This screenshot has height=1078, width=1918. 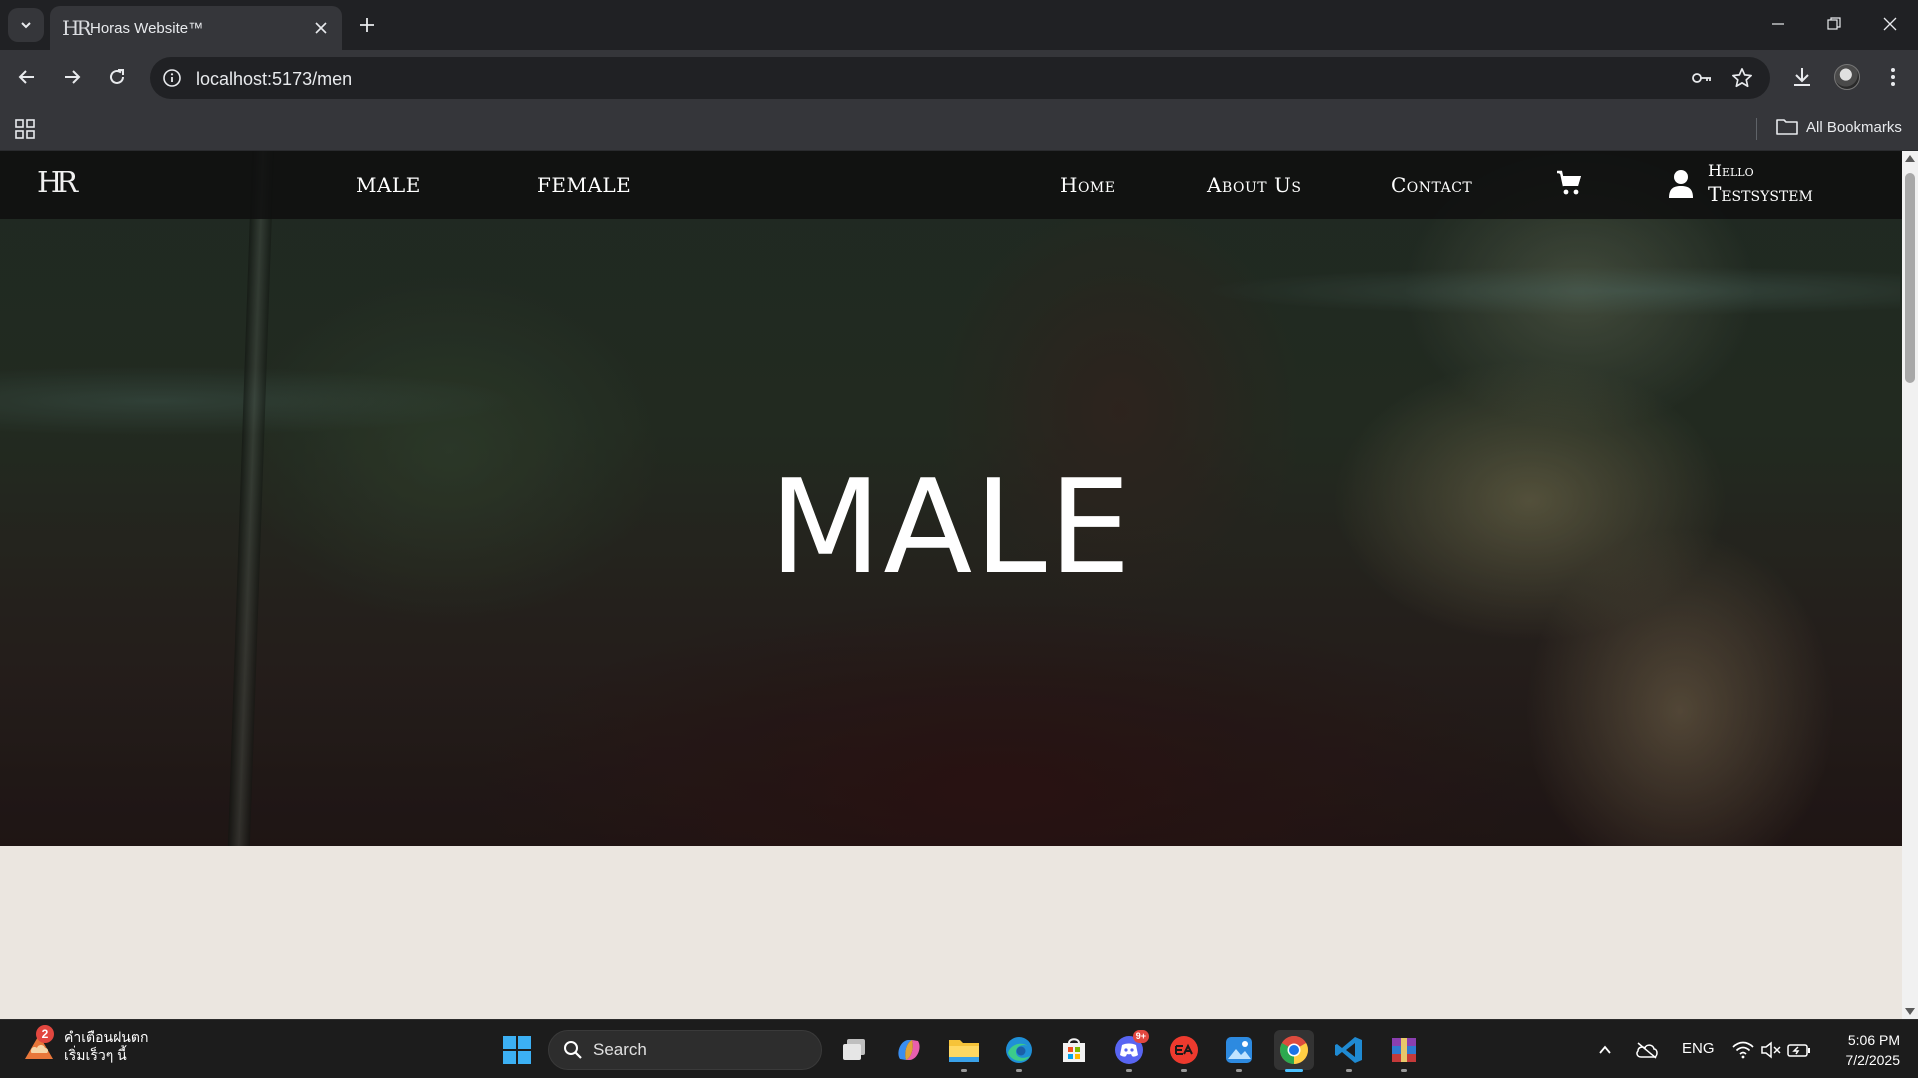 I want to click on clock-time: 5:06 PM, so click(x=1873, y=1040).